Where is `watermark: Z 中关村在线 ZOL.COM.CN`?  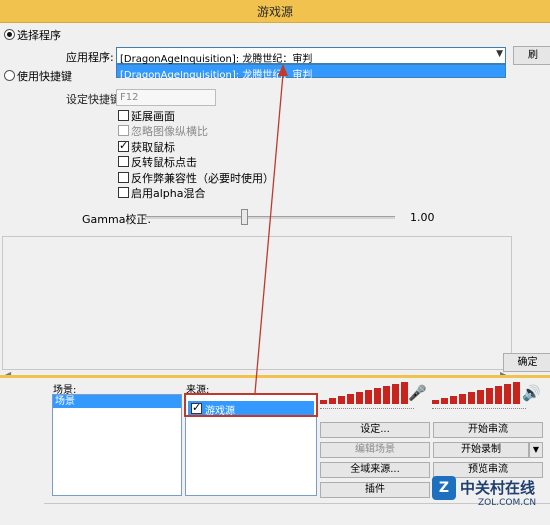 watermark: Z 中关村在线 ZOL.COM.CN is located at coordinates (491, 497).